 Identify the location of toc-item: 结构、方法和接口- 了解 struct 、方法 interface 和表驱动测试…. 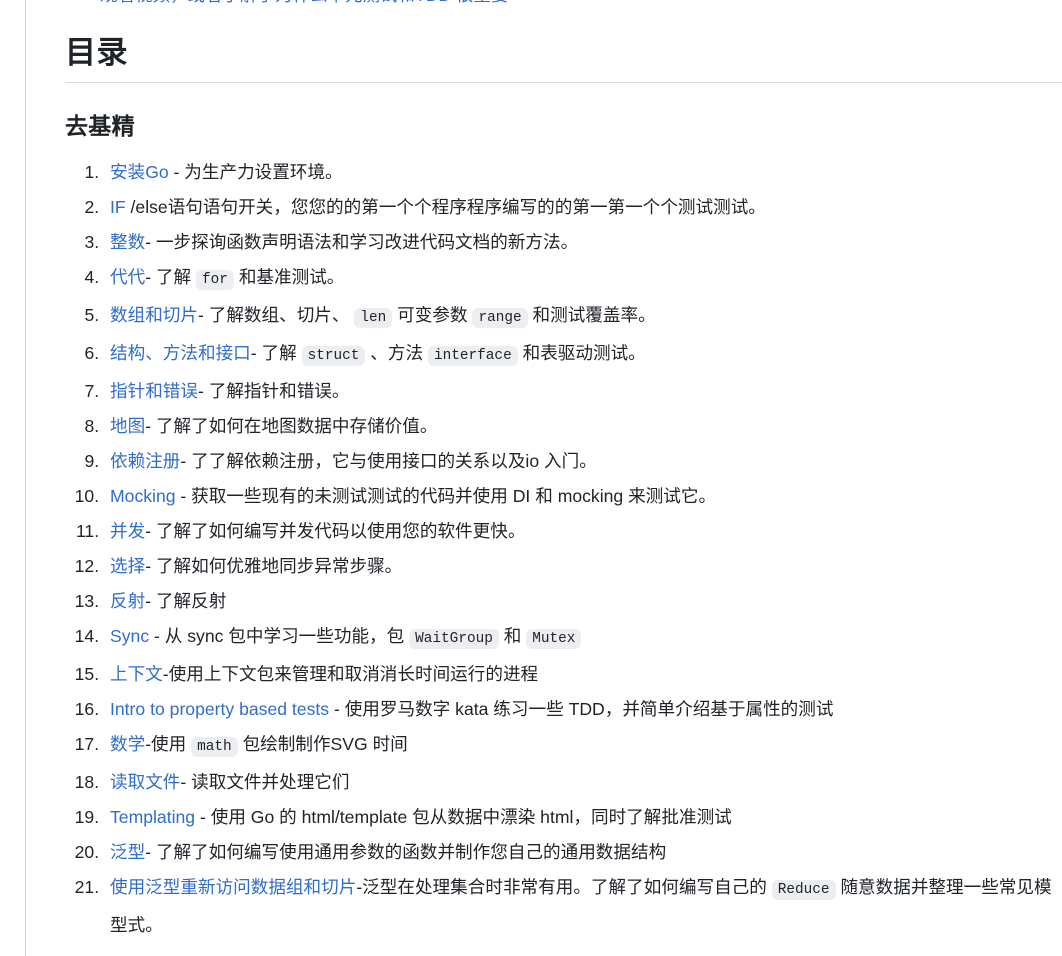
(583, 355).